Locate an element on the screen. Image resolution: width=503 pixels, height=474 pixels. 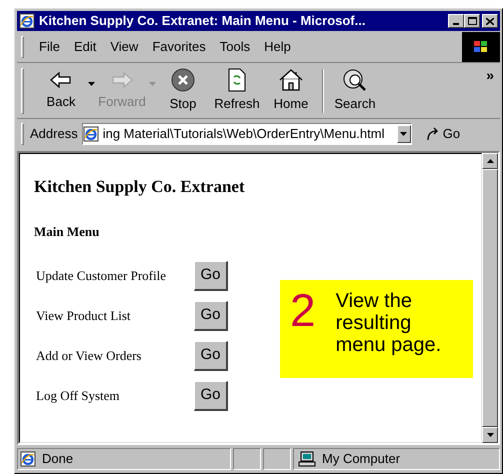
menu-item: Edit is located at coordinates (85, 46).